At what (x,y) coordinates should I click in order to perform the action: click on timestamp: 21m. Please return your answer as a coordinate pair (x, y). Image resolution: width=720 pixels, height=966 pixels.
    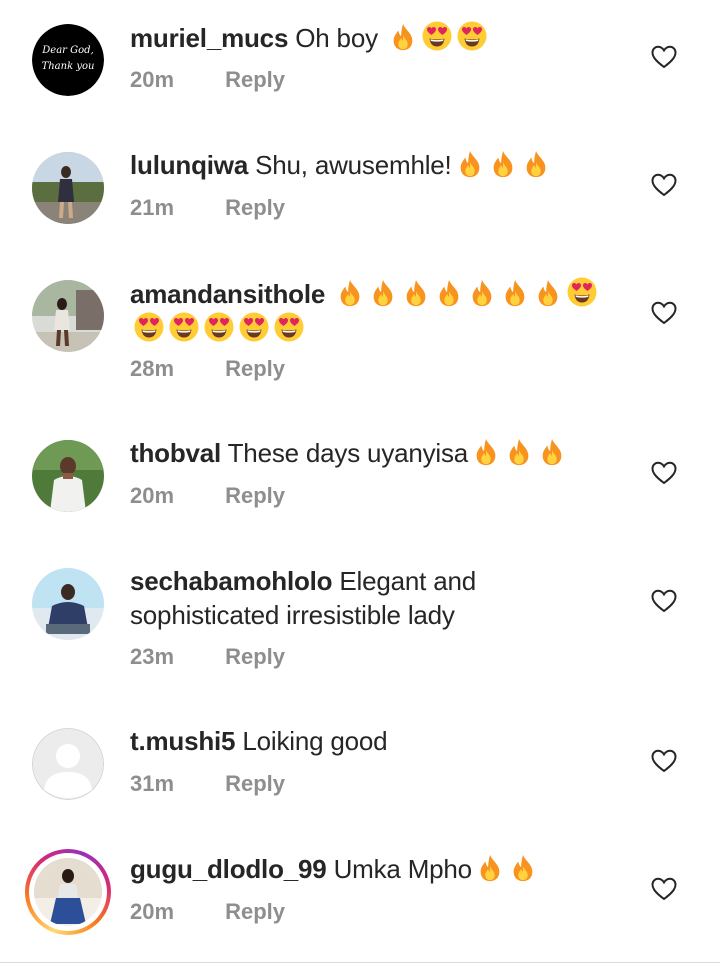
    Looking at the image, I should click on (152, 207).